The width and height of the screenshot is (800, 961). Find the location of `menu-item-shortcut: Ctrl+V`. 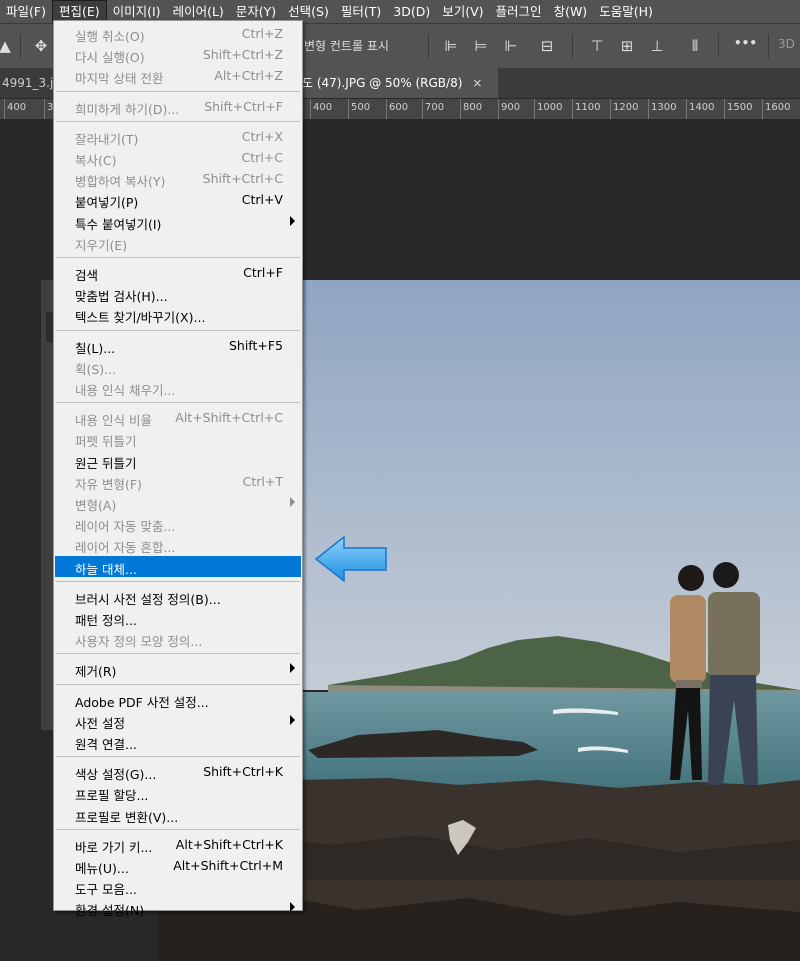

menu-item-shortcut: Ctrl+V is located at coordinates (262, 200).